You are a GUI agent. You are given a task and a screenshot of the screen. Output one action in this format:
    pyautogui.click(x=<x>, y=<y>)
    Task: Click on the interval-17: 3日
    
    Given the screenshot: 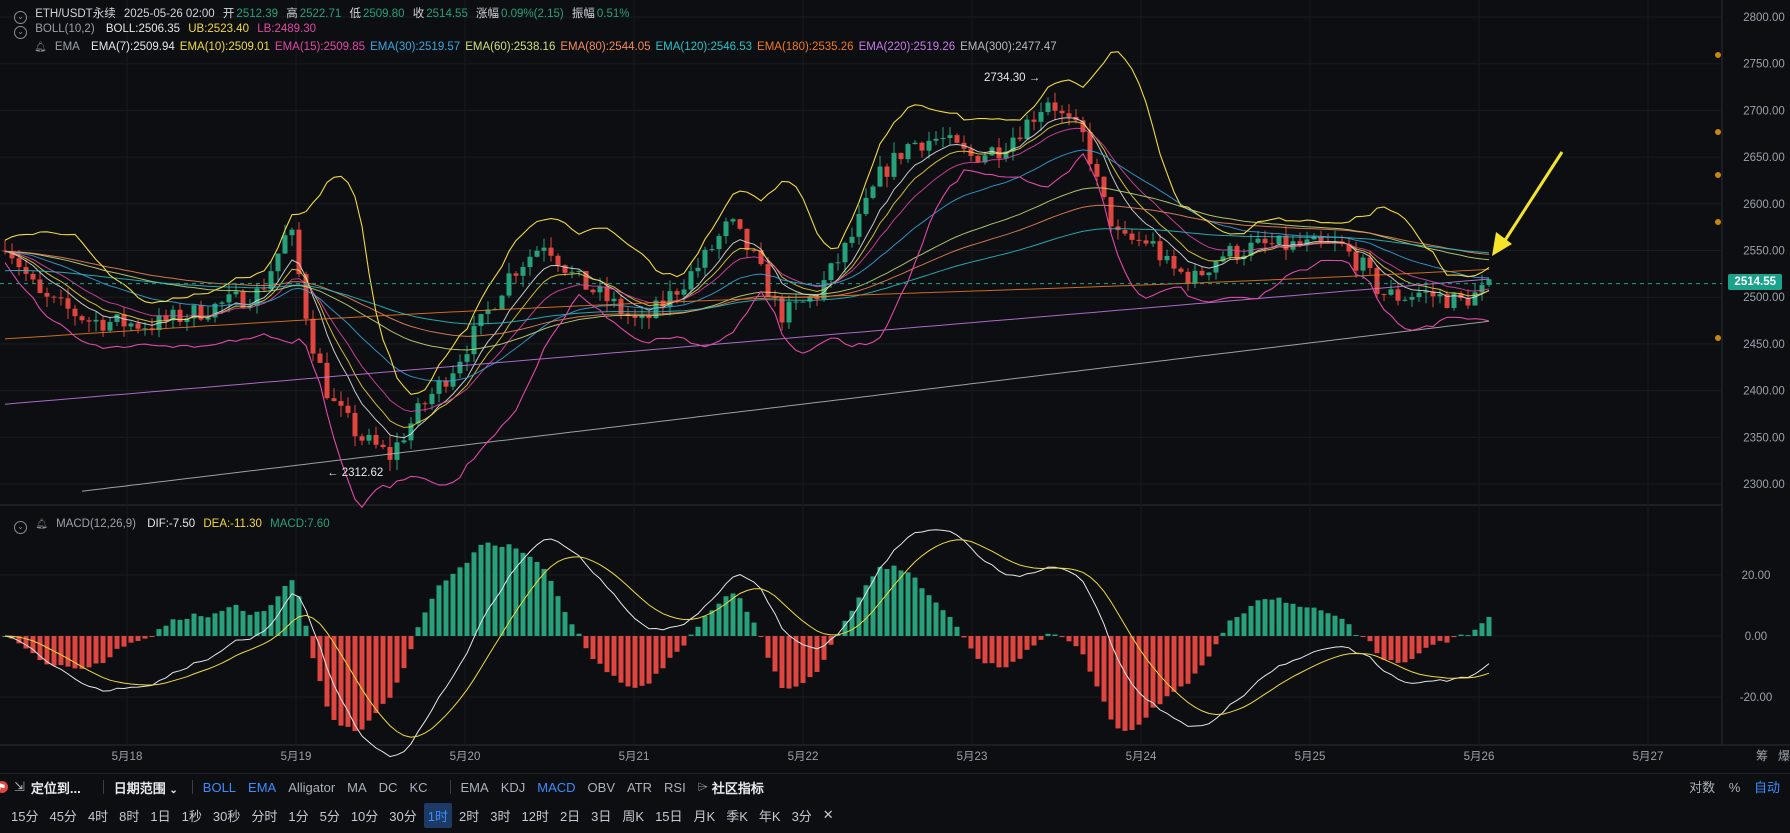 What is the action you would take?
    pyautogui.click(x=601, y=815)
    